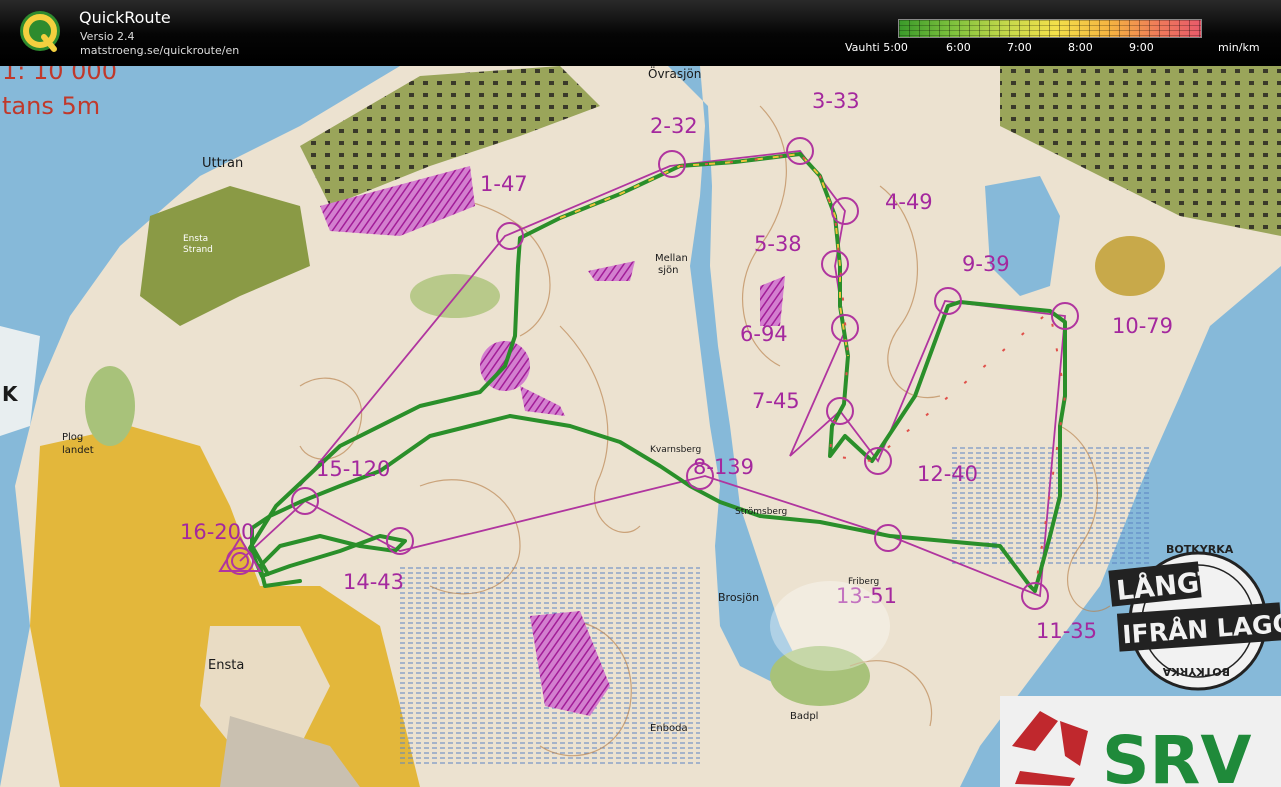 The height and width of the screenshot is (787, 1281). What do you see at coordinates (778, 244) in the screenshot?
I see `control-label-5: 5-38` at bounding box center [778, 244].